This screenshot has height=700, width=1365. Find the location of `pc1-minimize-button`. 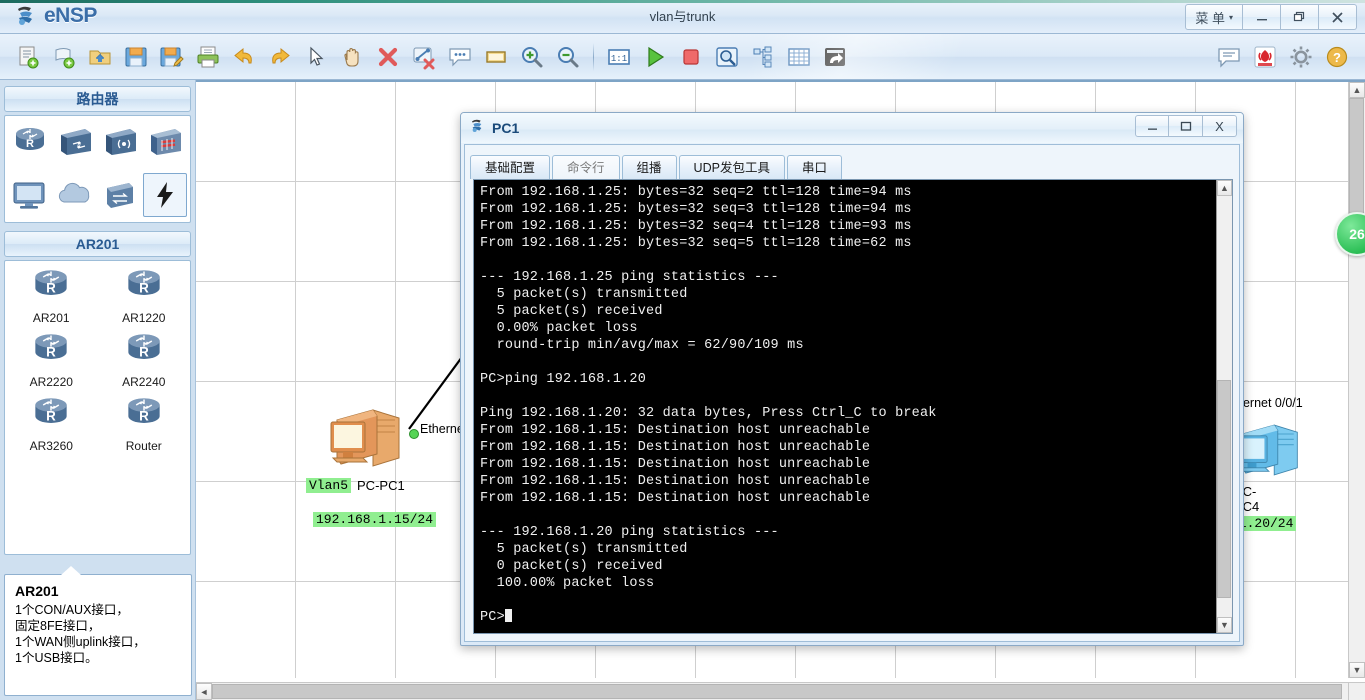

pc1-minimize-button is located at coordinates (1152, 126).